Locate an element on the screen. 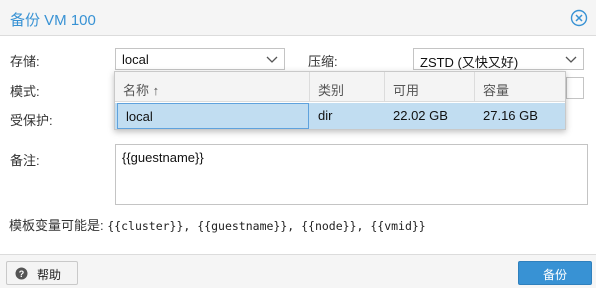 Image resolution: width=596 pixels, height=288 pixels. compression-select: ZSTD (又快又好) is located at coordinates (498, 59).